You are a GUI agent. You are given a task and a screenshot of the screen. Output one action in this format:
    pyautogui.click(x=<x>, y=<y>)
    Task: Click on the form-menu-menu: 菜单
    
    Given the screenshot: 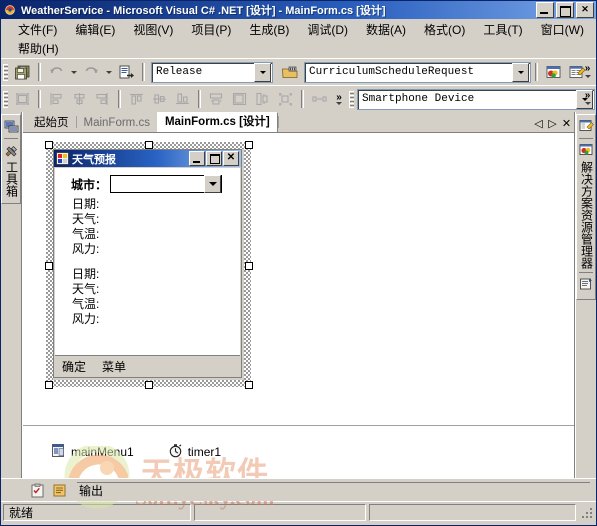 What is the action you would take?
    pyautogui.click(x=118, y=366)
    